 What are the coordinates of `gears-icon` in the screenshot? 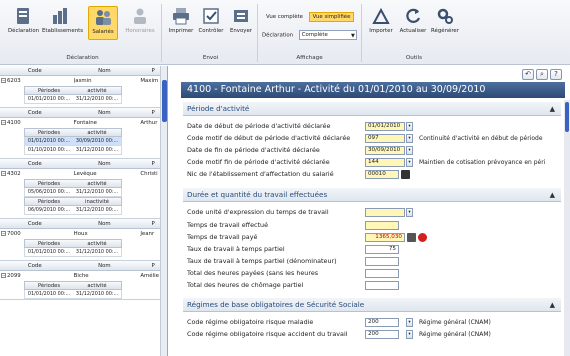 It's located at (445, 16).